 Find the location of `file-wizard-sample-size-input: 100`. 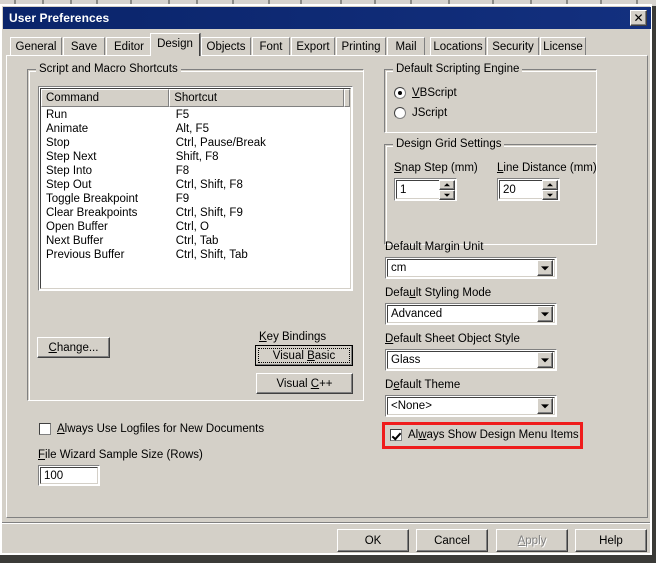

file-wizard-sample-size-input: 100 is located at coordinates (69, 475).